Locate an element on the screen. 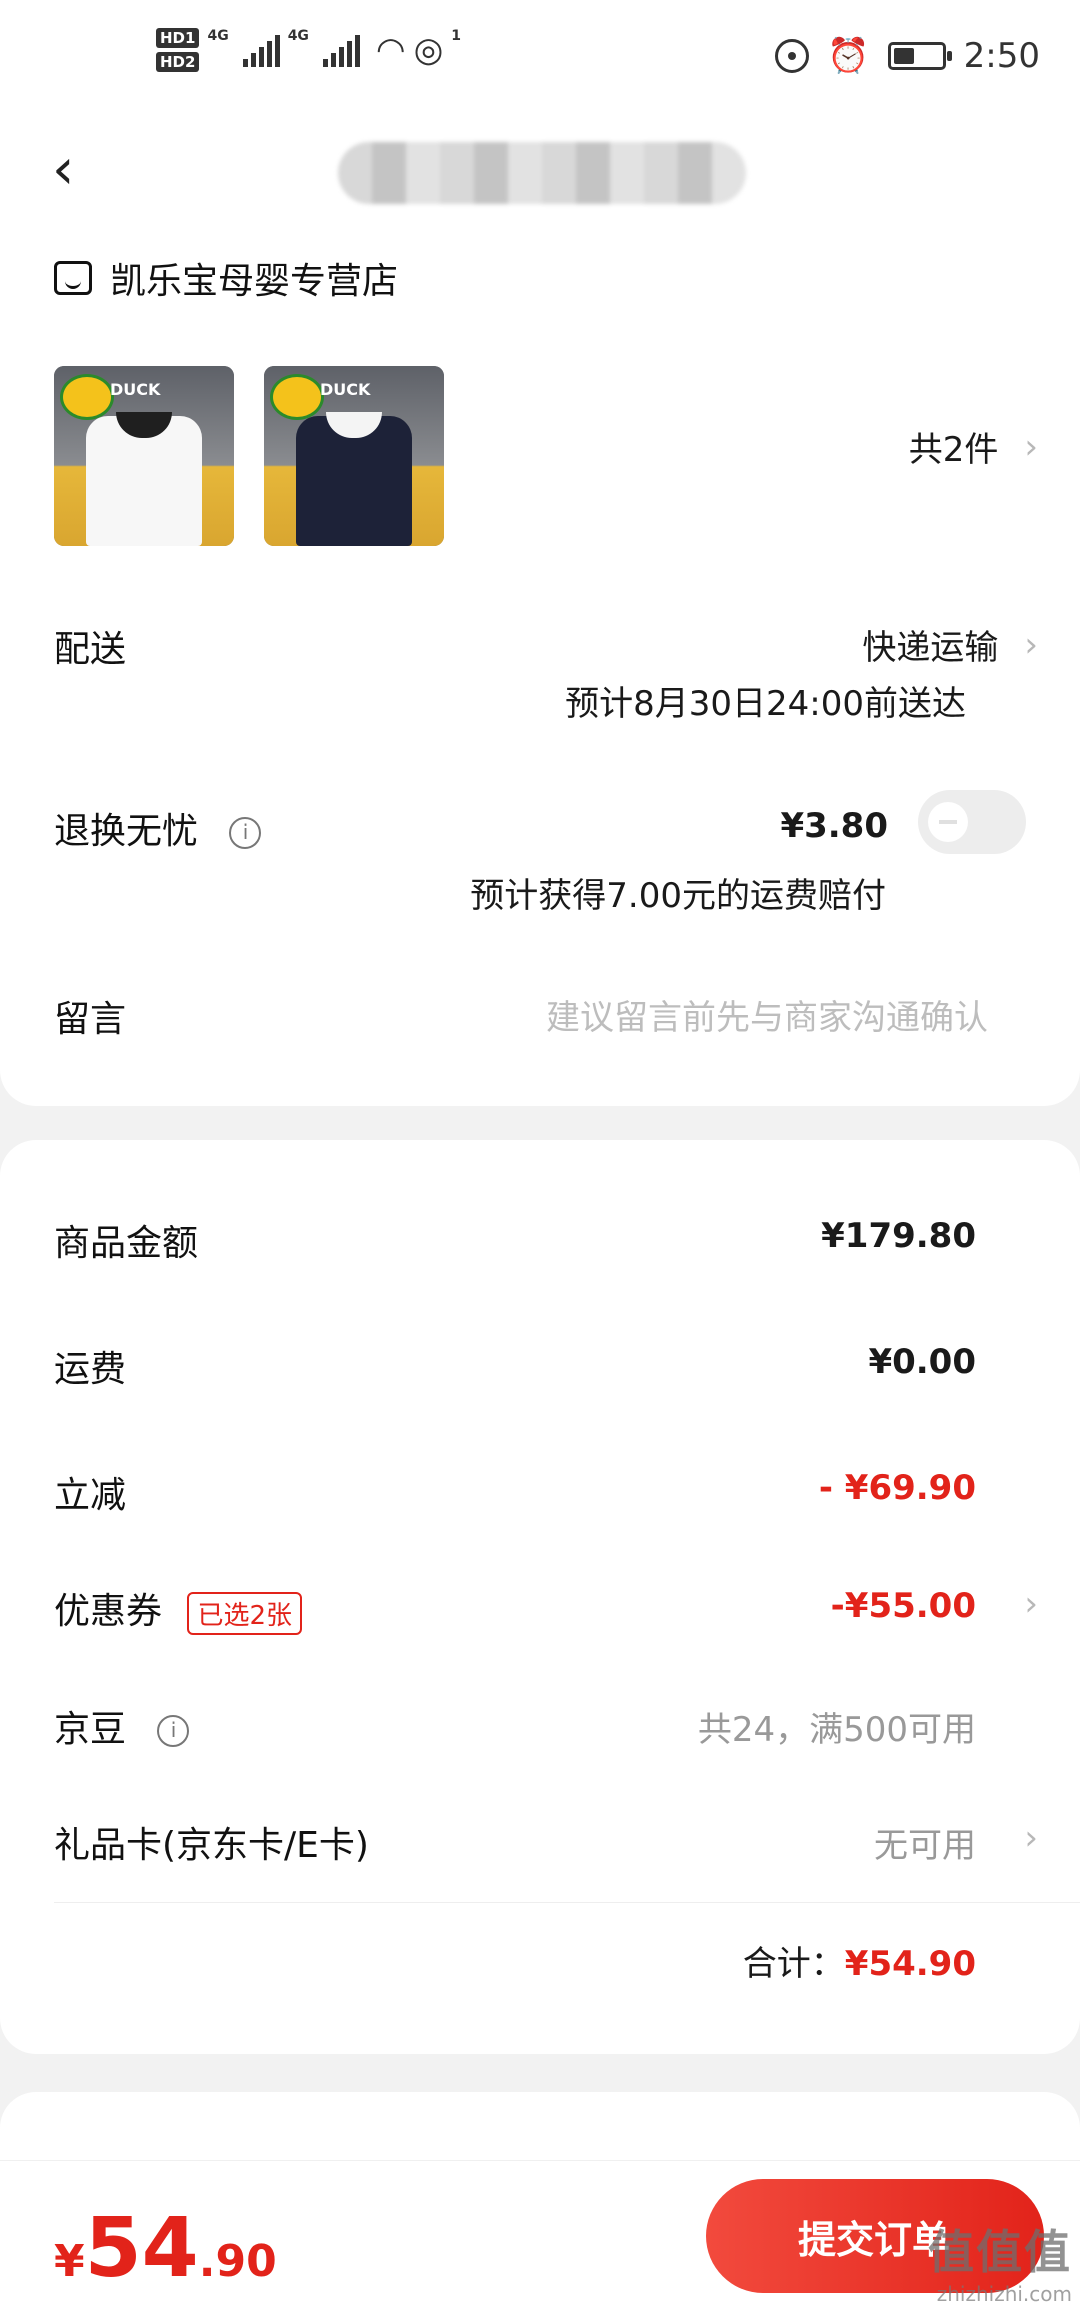 This screenshot has width=1080, height=2310. total-row: 合计：¥54.90 is located at coordinates (859, 1960).